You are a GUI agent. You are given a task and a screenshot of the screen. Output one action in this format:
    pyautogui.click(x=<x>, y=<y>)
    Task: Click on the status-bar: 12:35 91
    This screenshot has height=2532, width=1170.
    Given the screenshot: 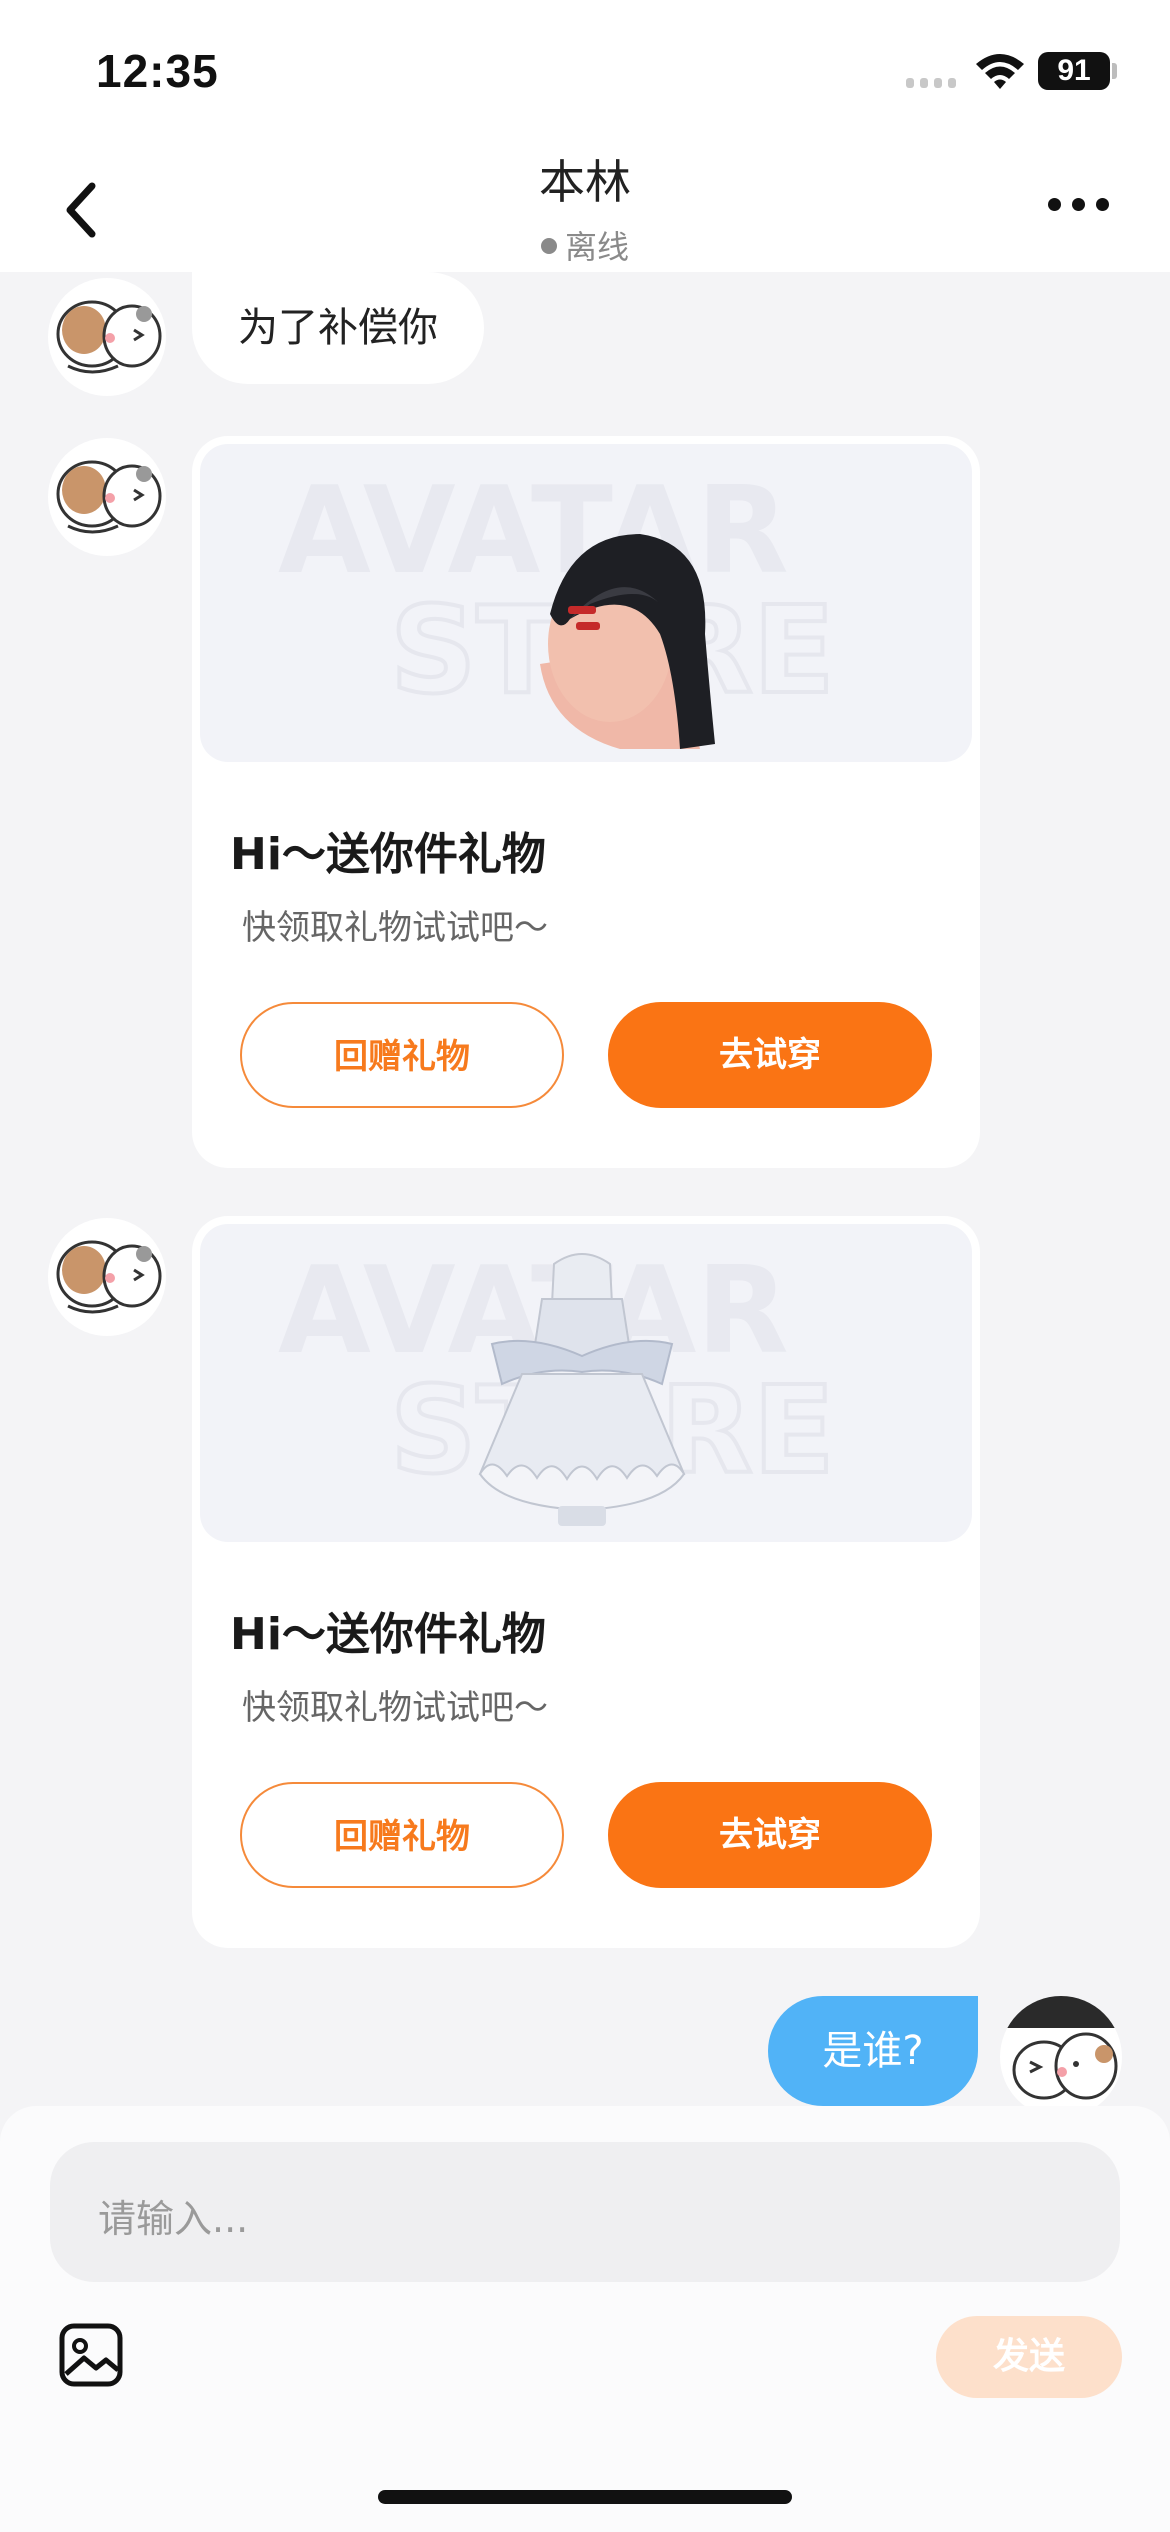 What is the action you would take?
    pyautogui.click(x=585, y=70)
    